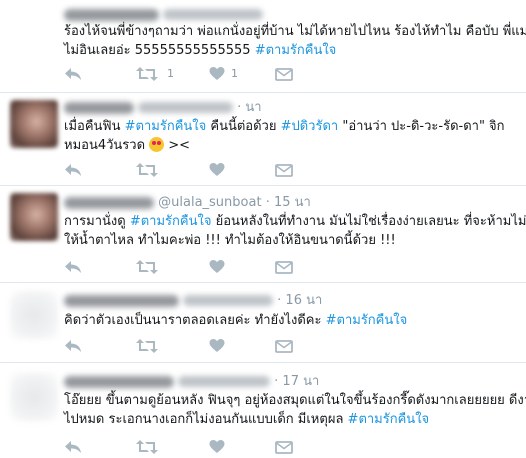  Describe the element at coordinates (243, 126) in the screenshot. I see `text-segment: คืนนี้ต่อด้วย` at that location.